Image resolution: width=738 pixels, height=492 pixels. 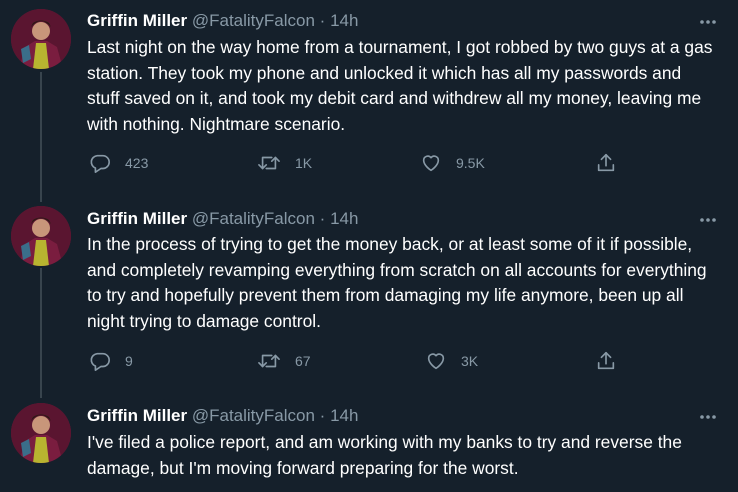 What do you see at coordinates (137, 163) in the screenshot?
I see `reply-count: 423` at bounding box center [137, 163].